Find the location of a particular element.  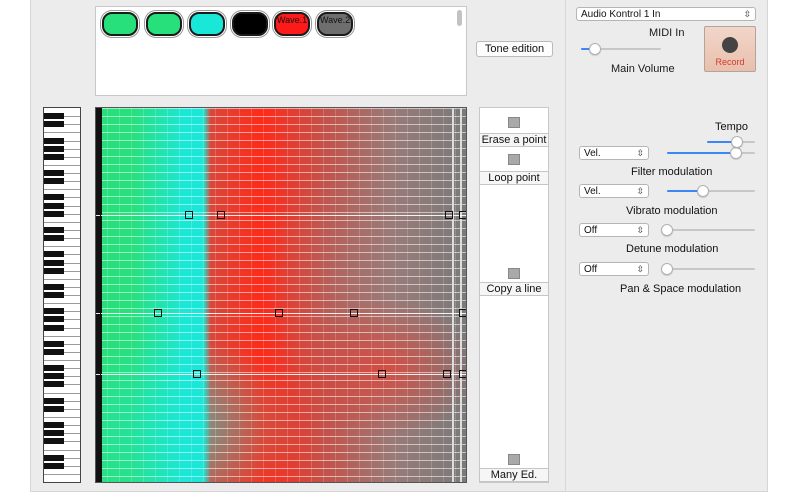

copy-tool-icon is located at coordinates (514, 273).